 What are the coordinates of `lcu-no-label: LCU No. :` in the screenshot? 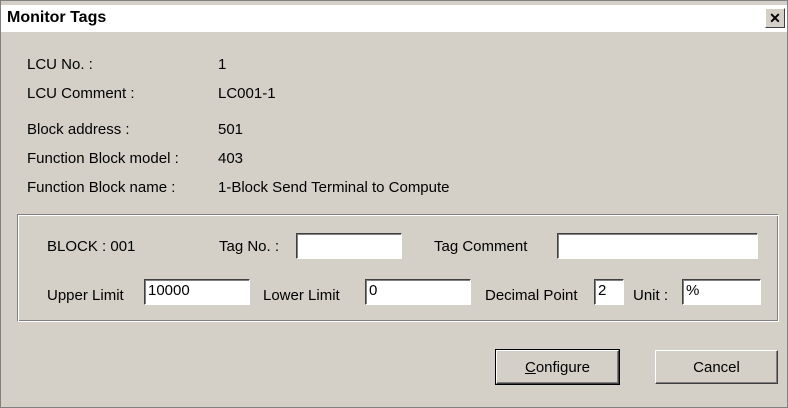 It's located at (60, 64).